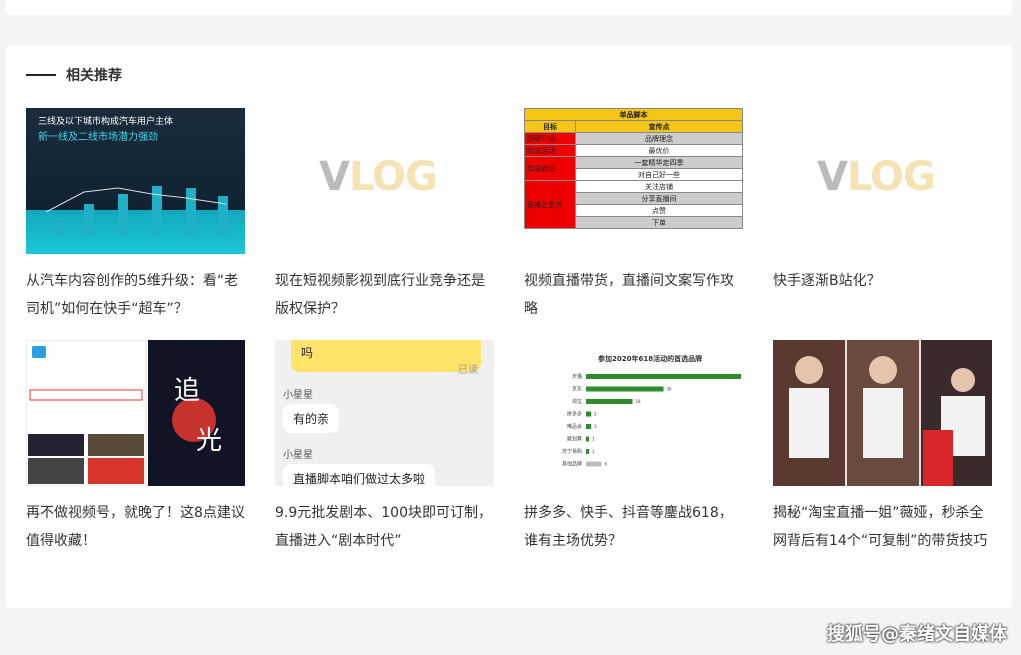  What do you see at coordinates (572, 464) in the screenshot?
I see `chart-category-label: 其他品牌` at bounding box center [572, 464].